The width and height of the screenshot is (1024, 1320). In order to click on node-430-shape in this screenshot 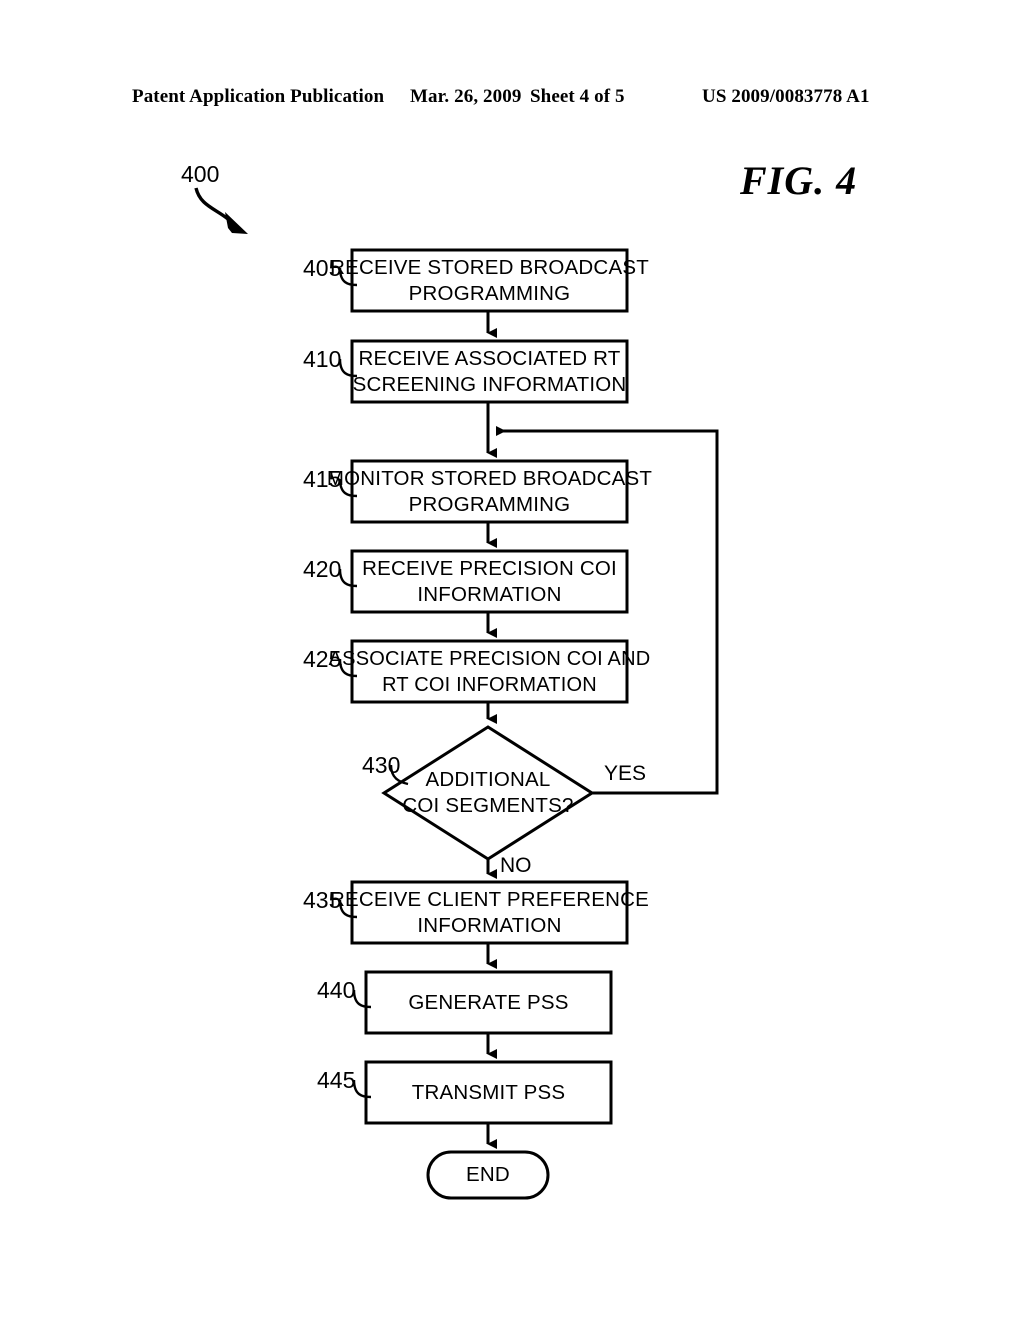, I will do `click(488, 793)`.